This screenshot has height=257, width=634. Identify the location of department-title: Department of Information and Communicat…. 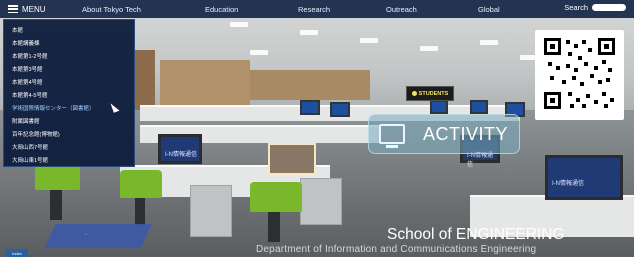
(396, 249).